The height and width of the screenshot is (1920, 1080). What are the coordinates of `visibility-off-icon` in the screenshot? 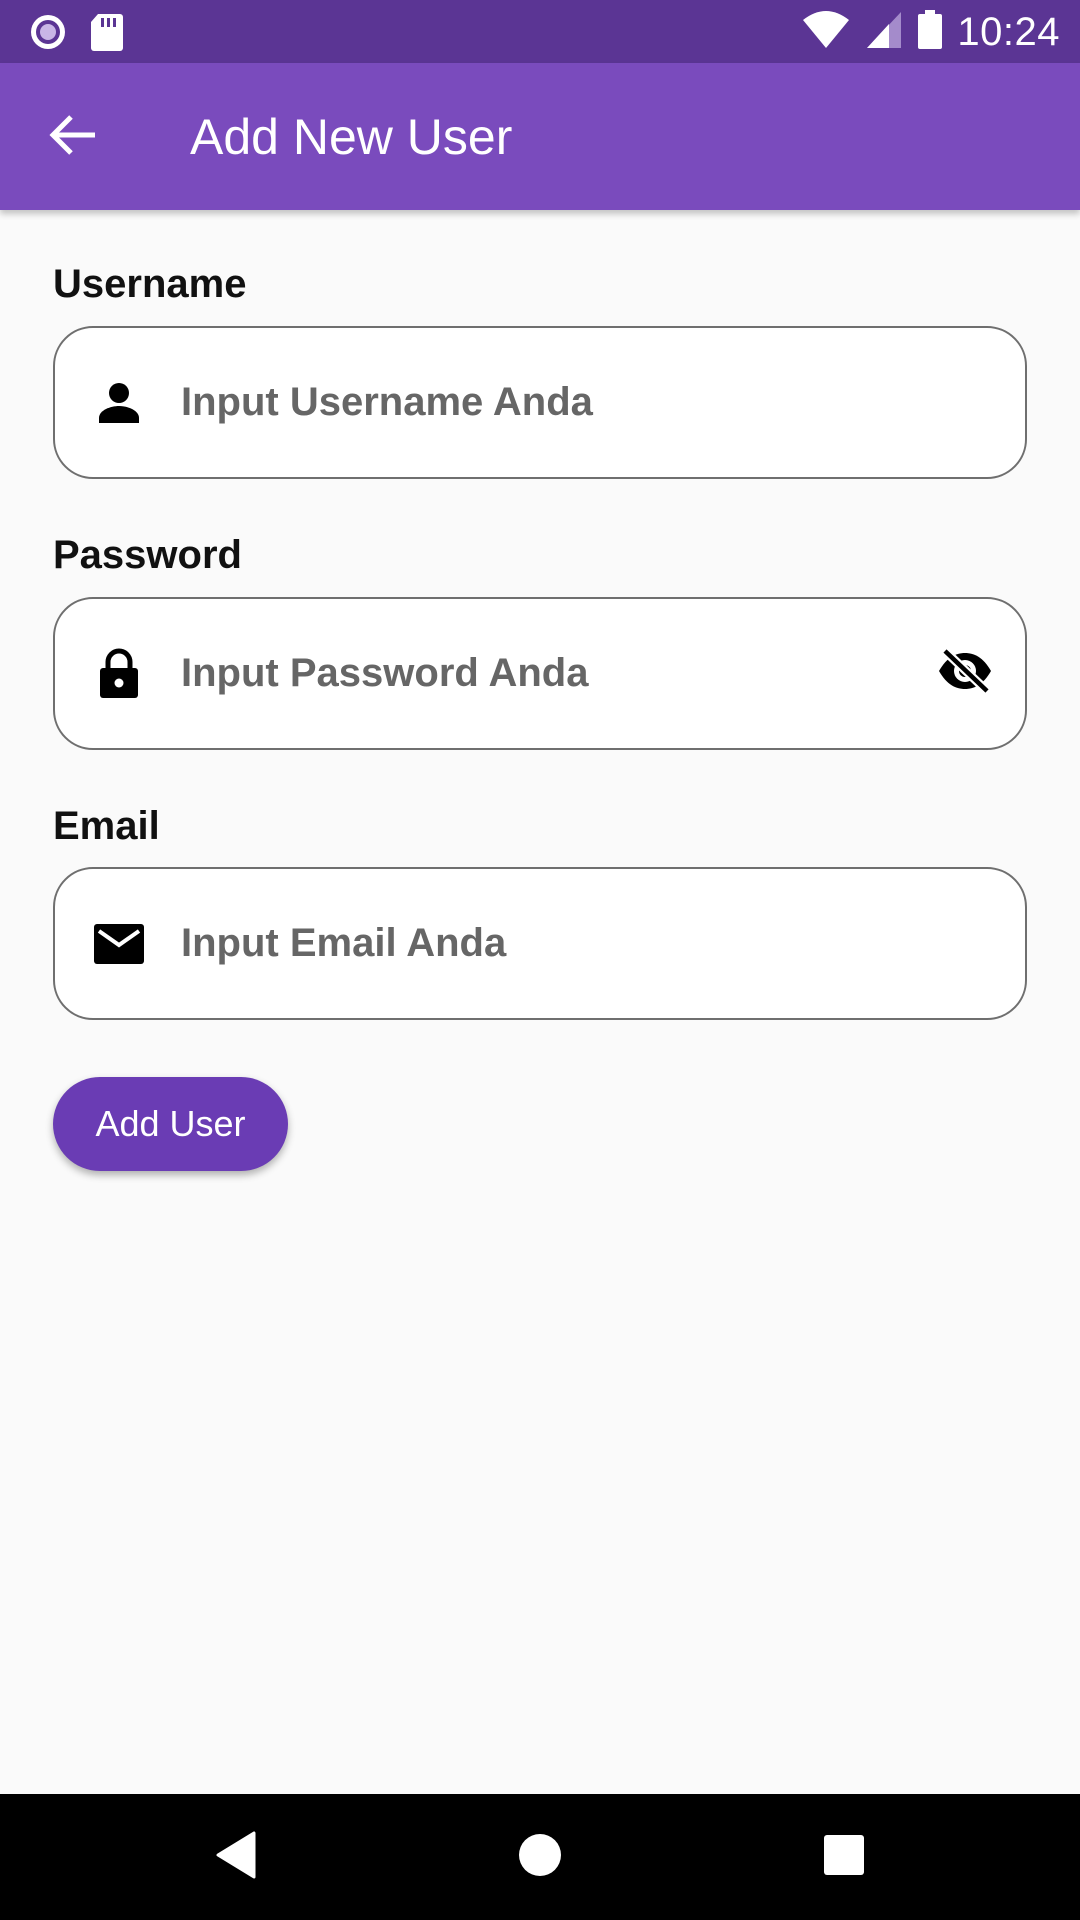 It's located at (965, 673).